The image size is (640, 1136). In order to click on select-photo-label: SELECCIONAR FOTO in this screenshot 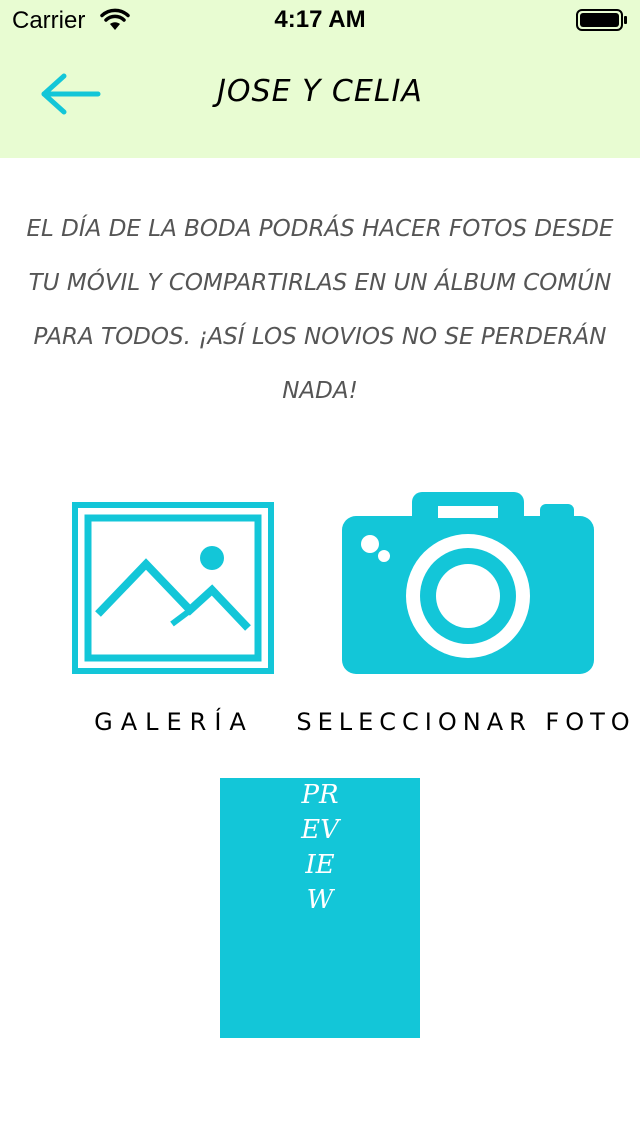, I will do `click(466, 722)`.